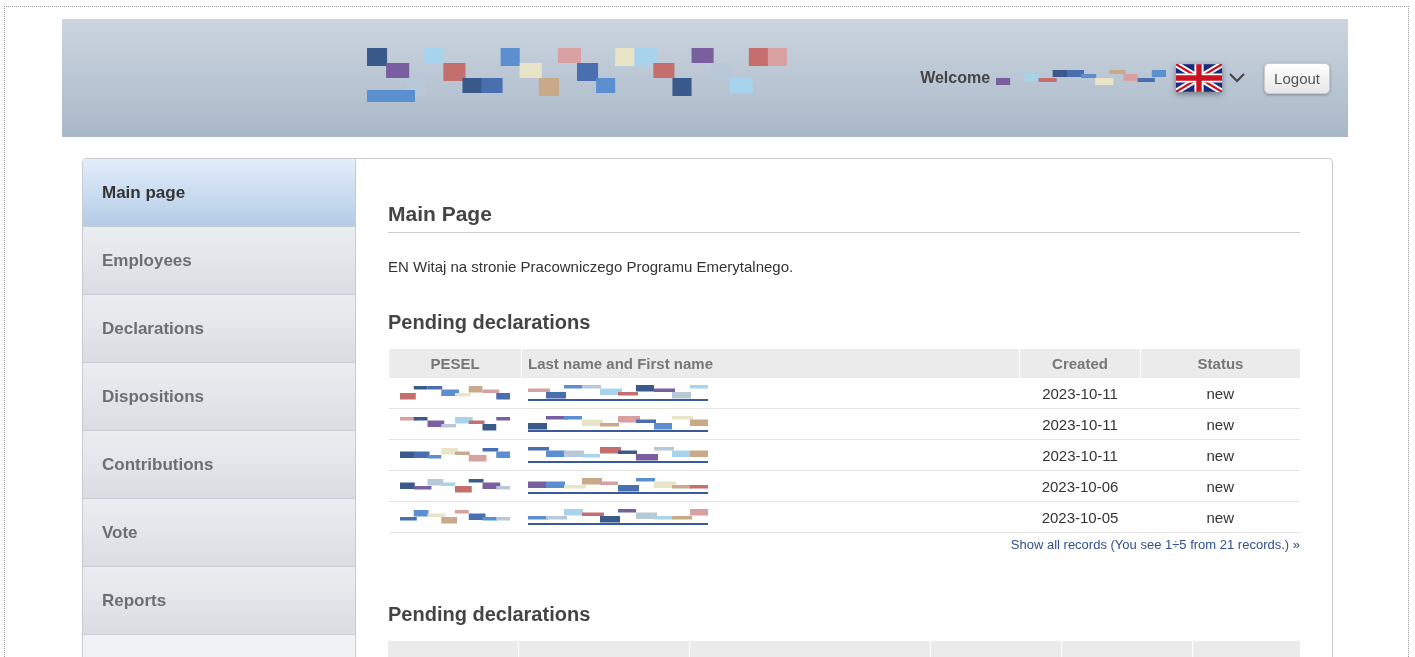 The height and width of the screenshot is (657, 1415). What do you see at coordinates (1297, 78) in the screenshot?
I see `logout-button: Logout` at bounding box center [1297, 78].